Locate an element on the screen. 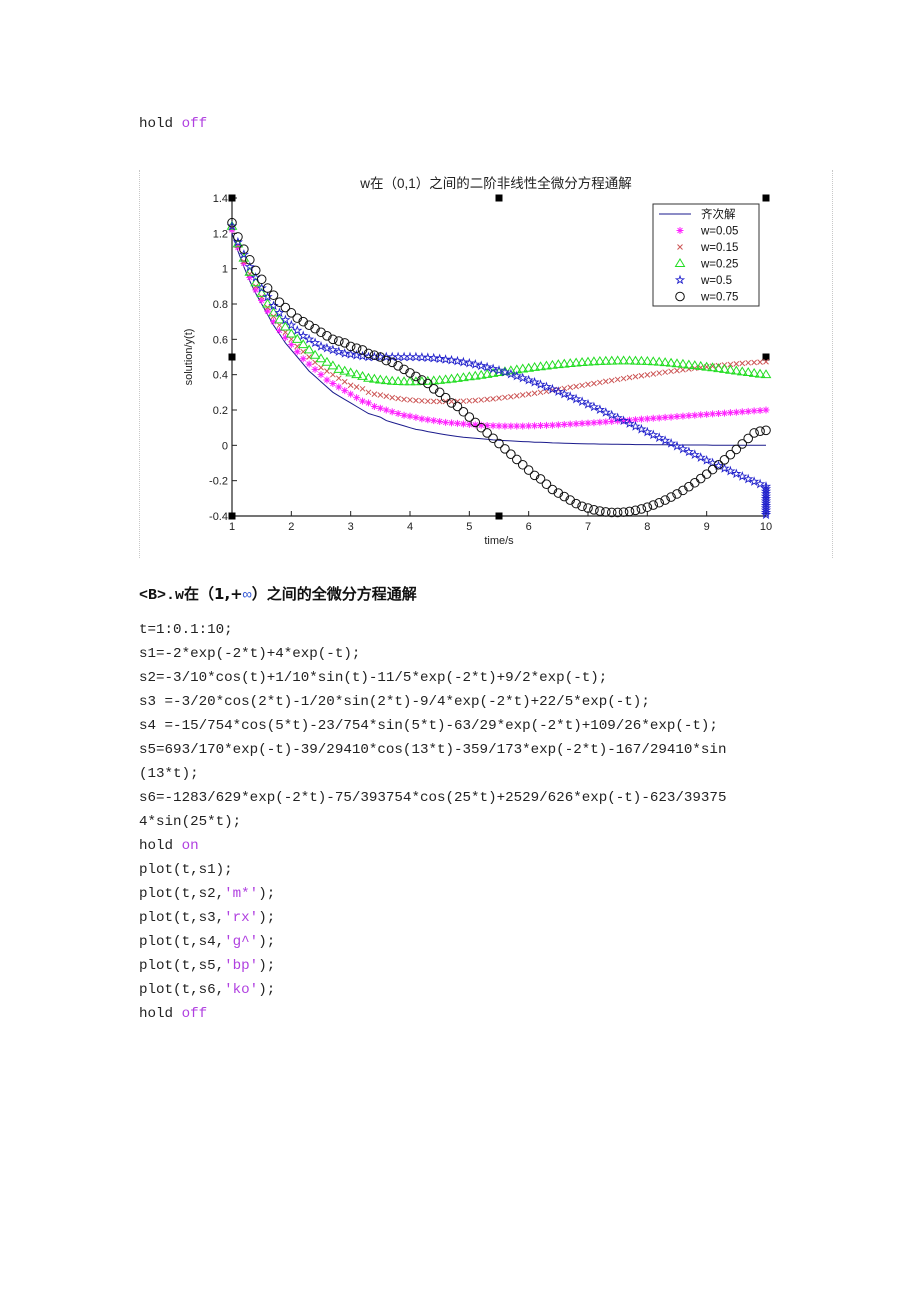 This screenshot has height=1302, width=920. legend-layer: 齐次解 w=0.05 w=0.15 w=0.25 w=0.5 w=0.75 is located at coordinates (706, 255).